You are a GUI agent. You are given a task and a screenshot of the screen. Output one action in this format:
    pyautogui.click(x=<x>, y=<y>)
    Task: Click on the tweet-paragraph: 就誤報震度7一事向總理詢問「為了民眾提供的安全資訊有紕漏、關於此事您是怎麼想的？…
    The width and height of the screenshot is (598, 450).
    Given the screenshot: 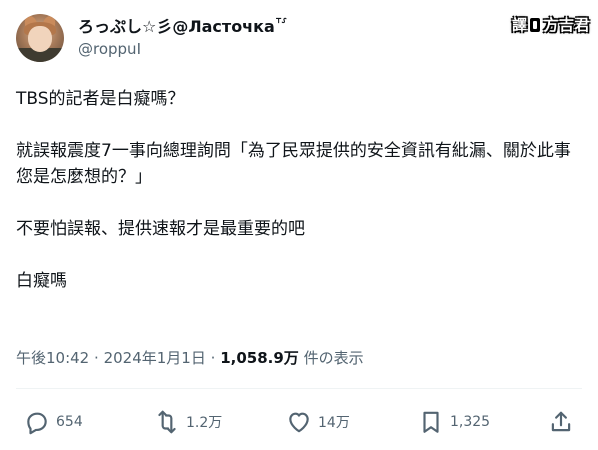 What is the action you would take?
    pyautogui.click(x=293, y=164)
    